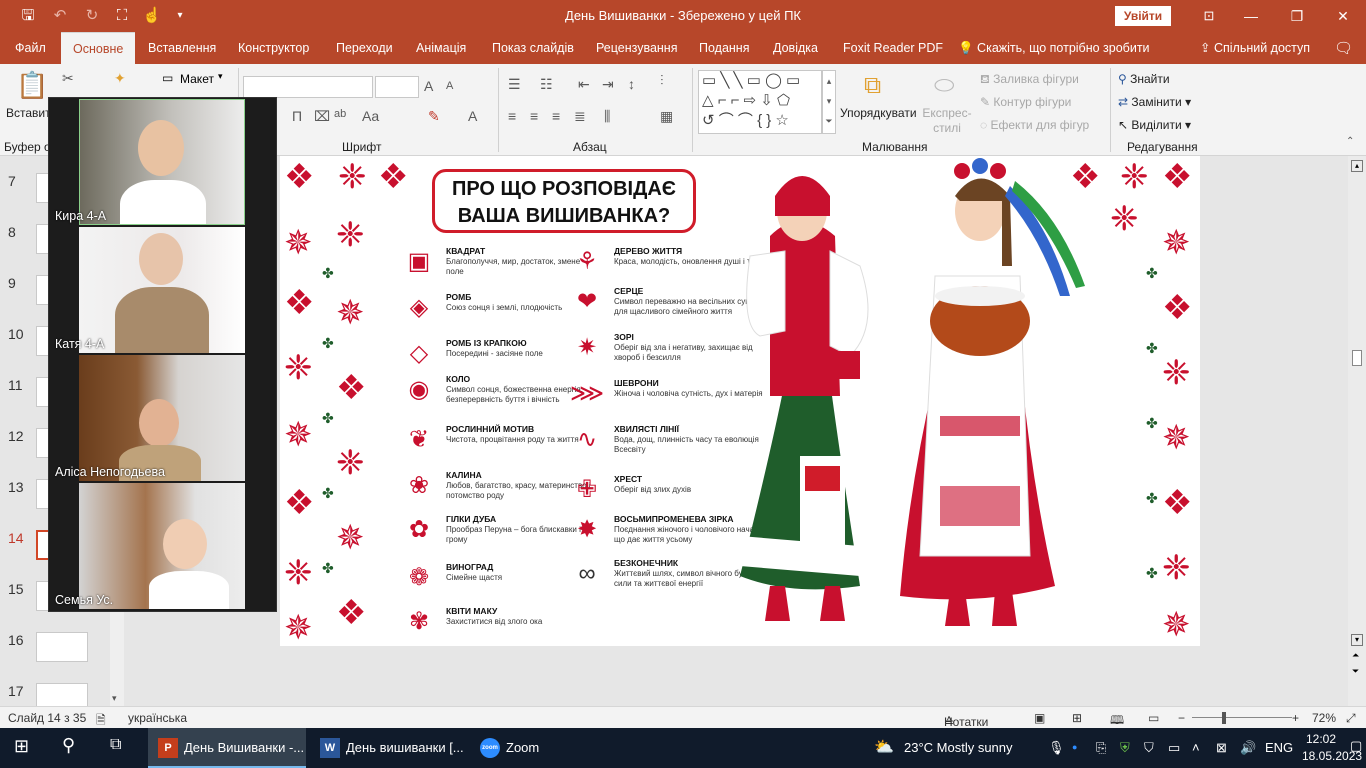 This screenshot has width=1366, height=768. Describe the element at coordinates (322, 116) in the screenshot. I see `clear-format-icon: ⌧` at that location.